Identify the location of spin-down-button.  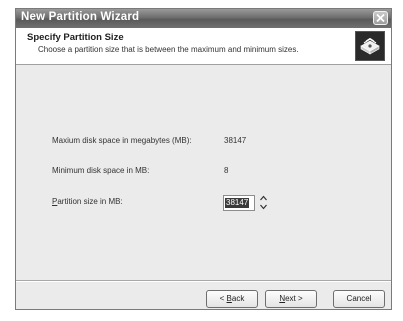
(263, 207).